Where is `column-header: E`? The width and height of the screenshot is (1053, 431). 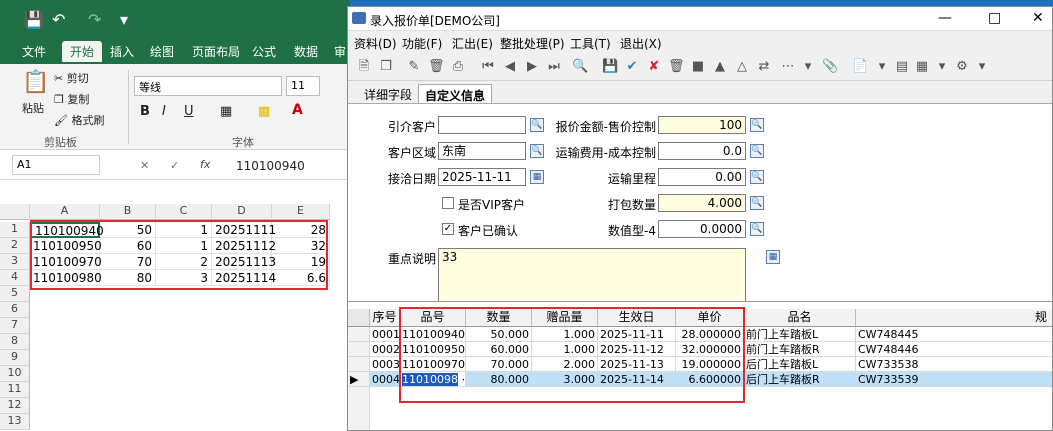
column-header: E is located at coordinates (301, 212).